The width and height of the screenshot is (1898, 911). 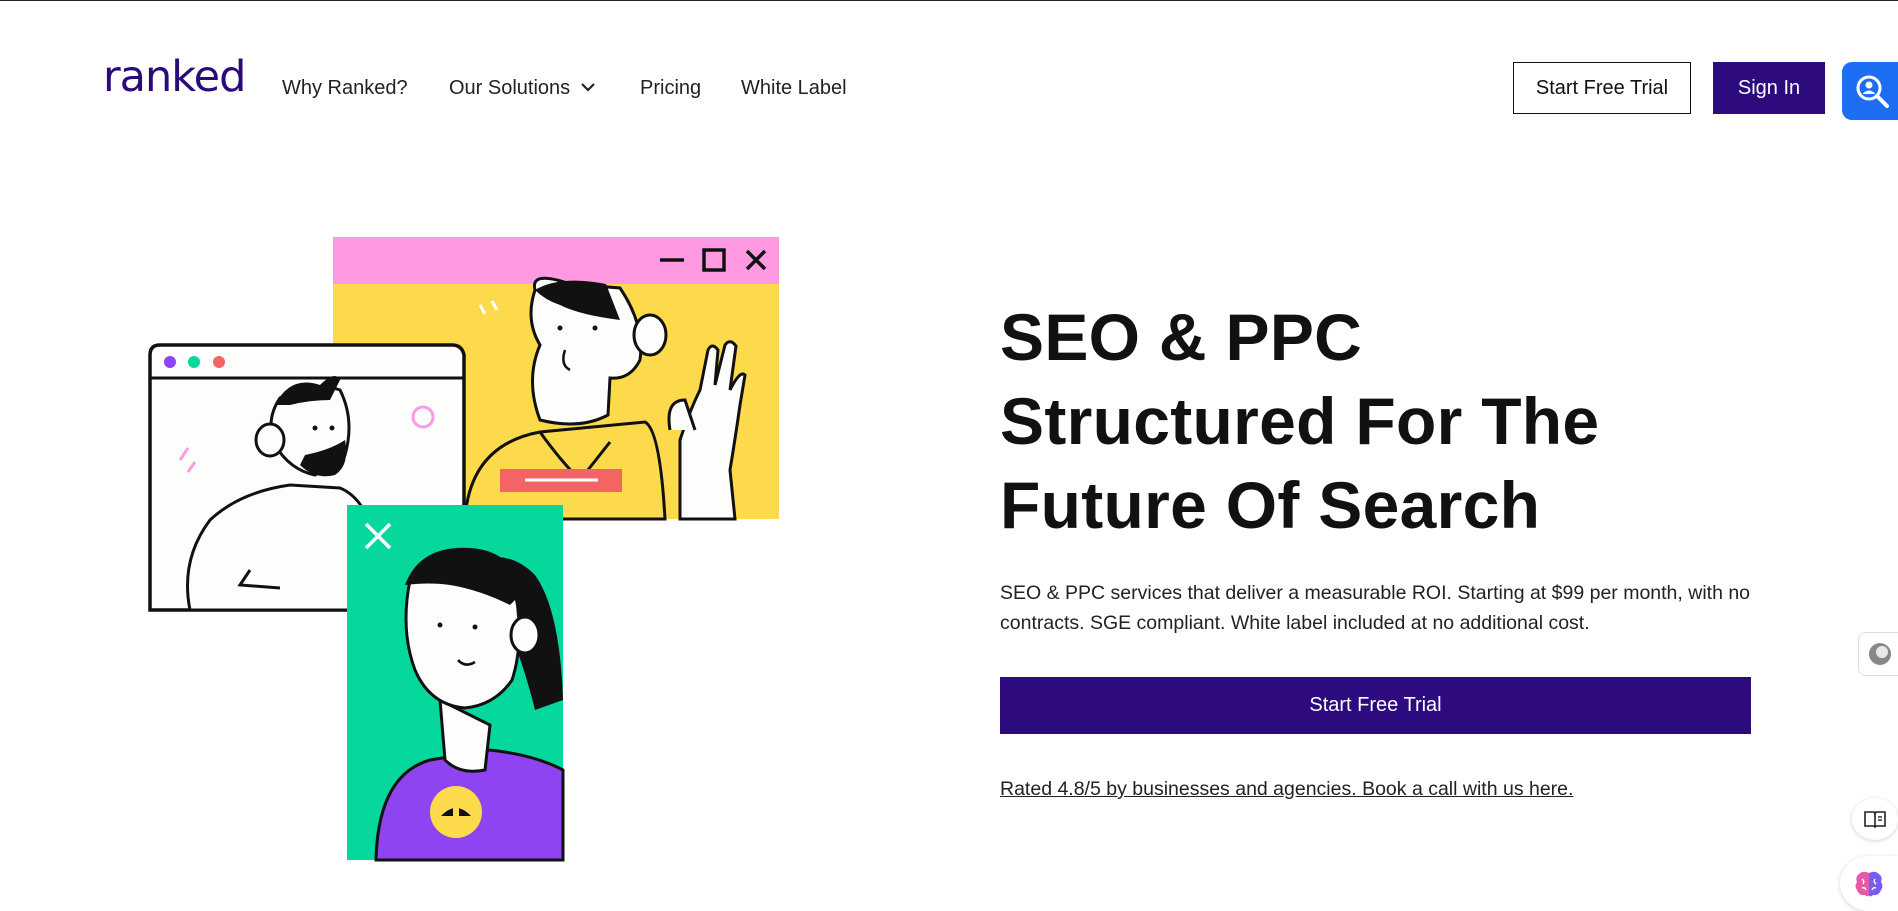 I want to click on search-extension-button, so click(x=1870, y=91).